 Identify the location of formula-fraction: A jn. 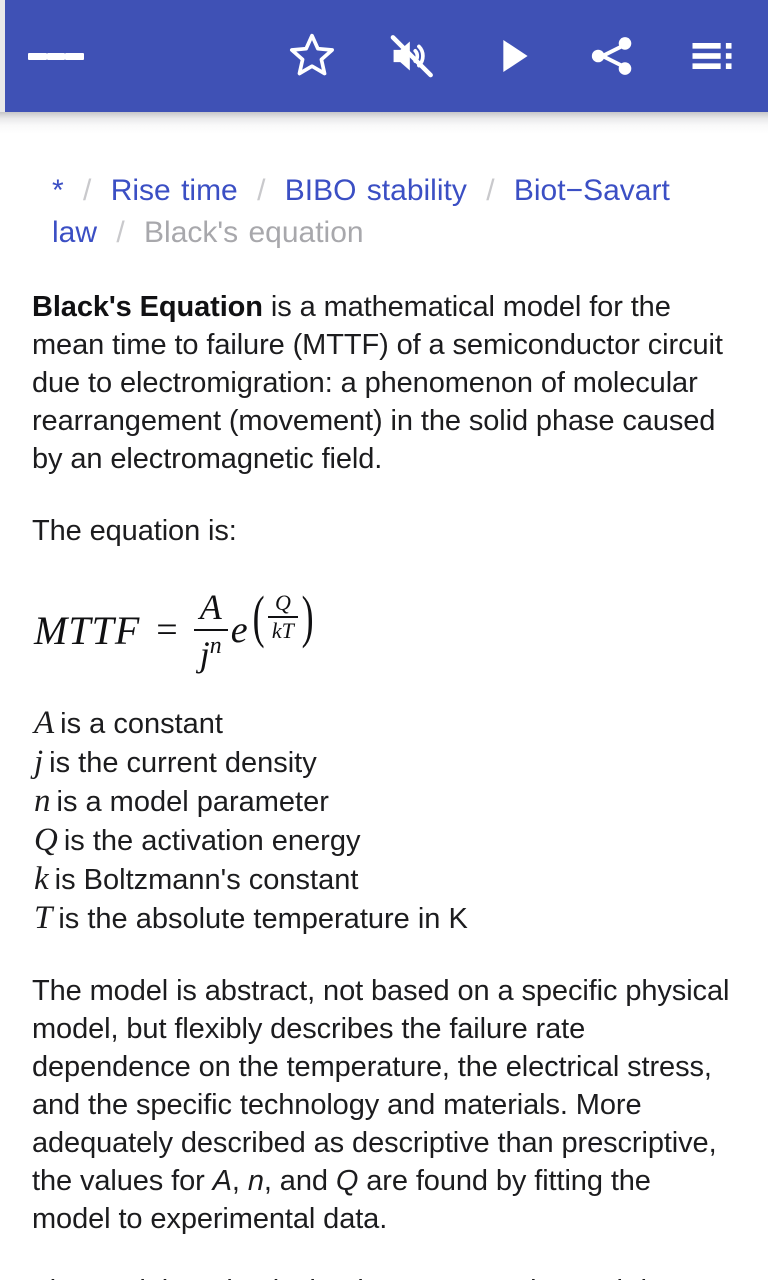
(210, 629).